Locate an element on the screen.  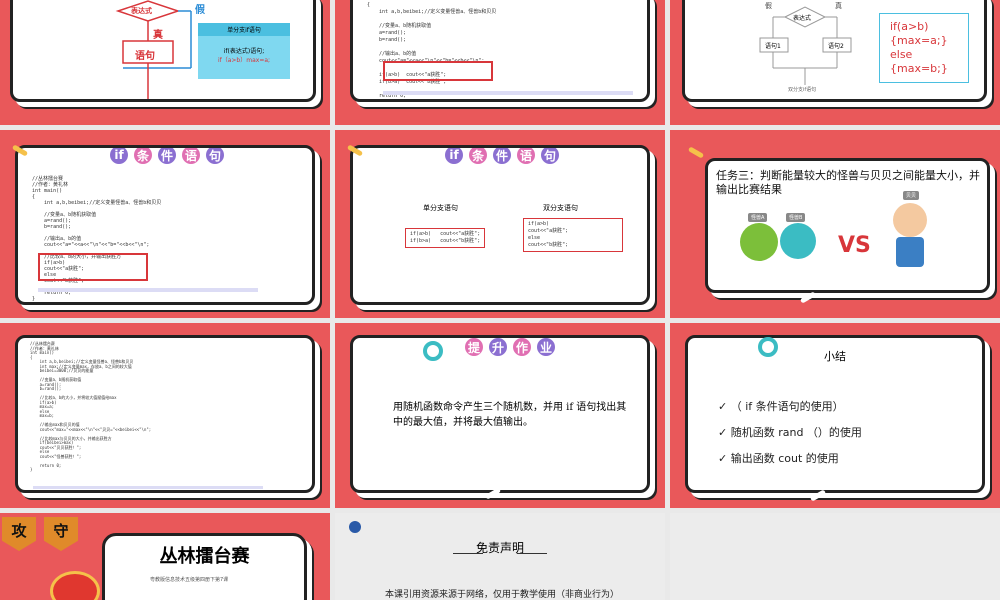
slide-10: 攻 守 丛林擂台赛 粤教版信息技术五级第四册下第7课 is located at coordinates (165, 556).